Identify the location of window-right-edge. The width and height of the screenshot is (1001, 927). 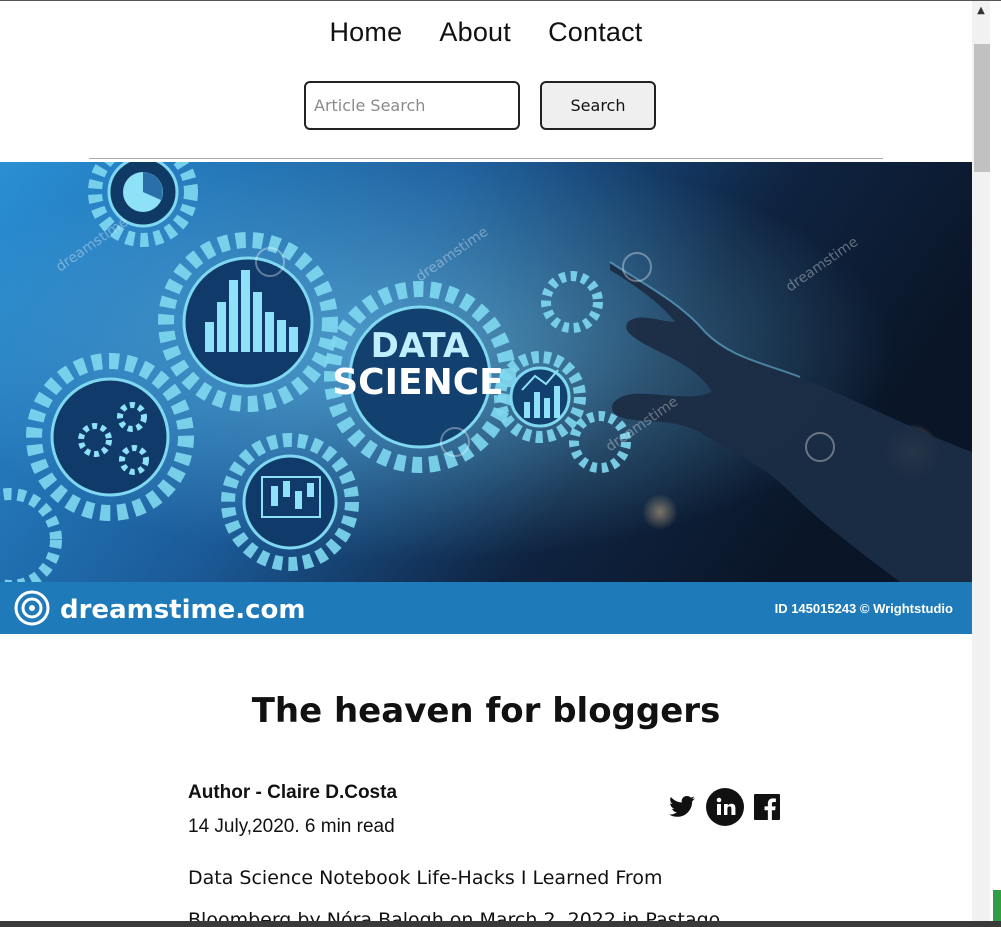
(995, 464).